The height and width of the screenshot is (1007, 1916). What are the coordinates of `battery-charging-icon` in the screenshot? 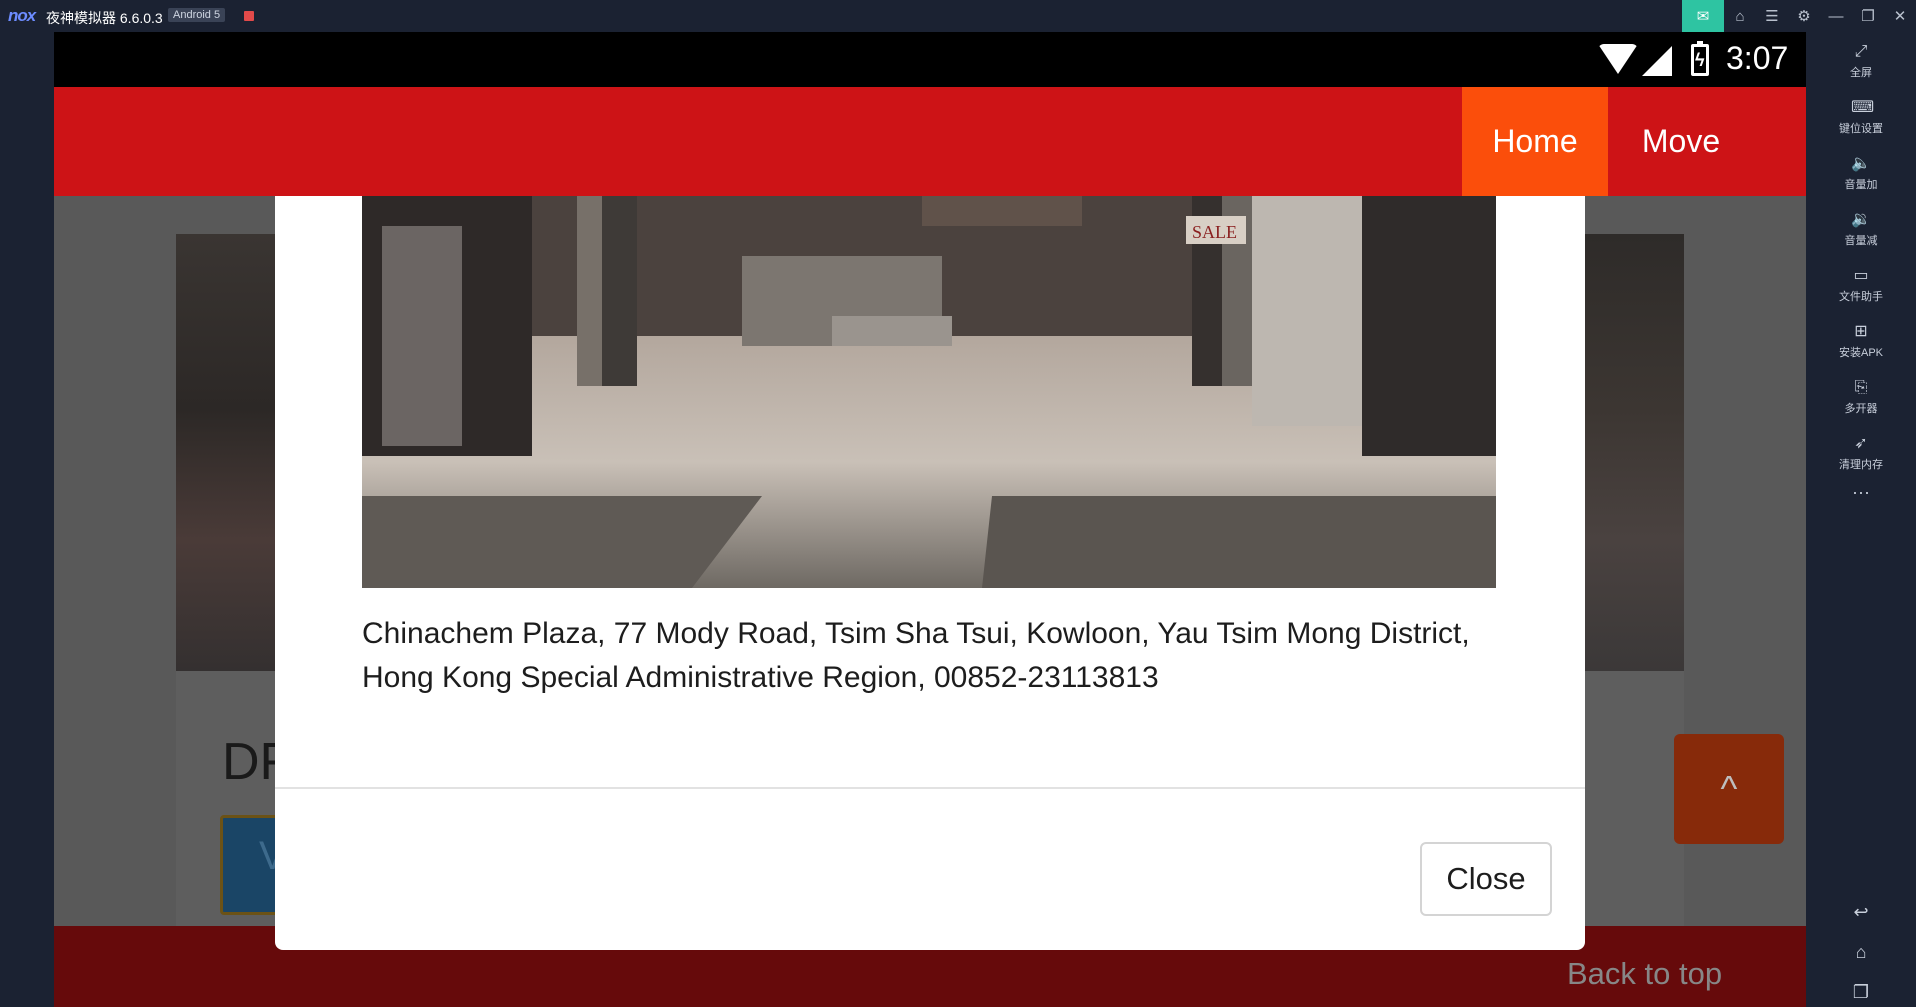 It's located at (1700, 58).